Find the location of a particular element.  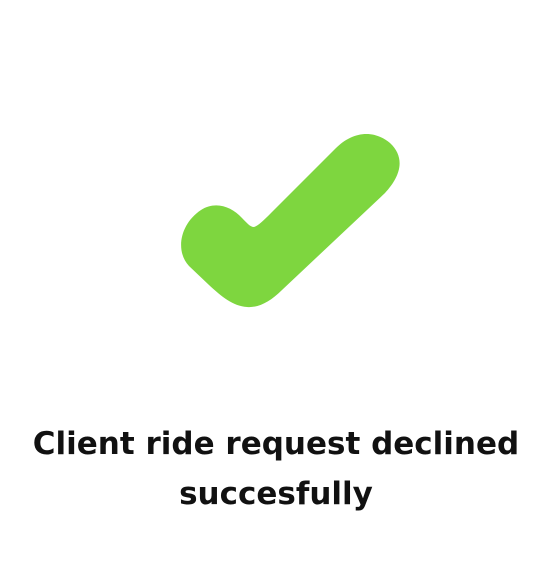

status-message-line-2: succesfully is located at coordinates (276, 493).